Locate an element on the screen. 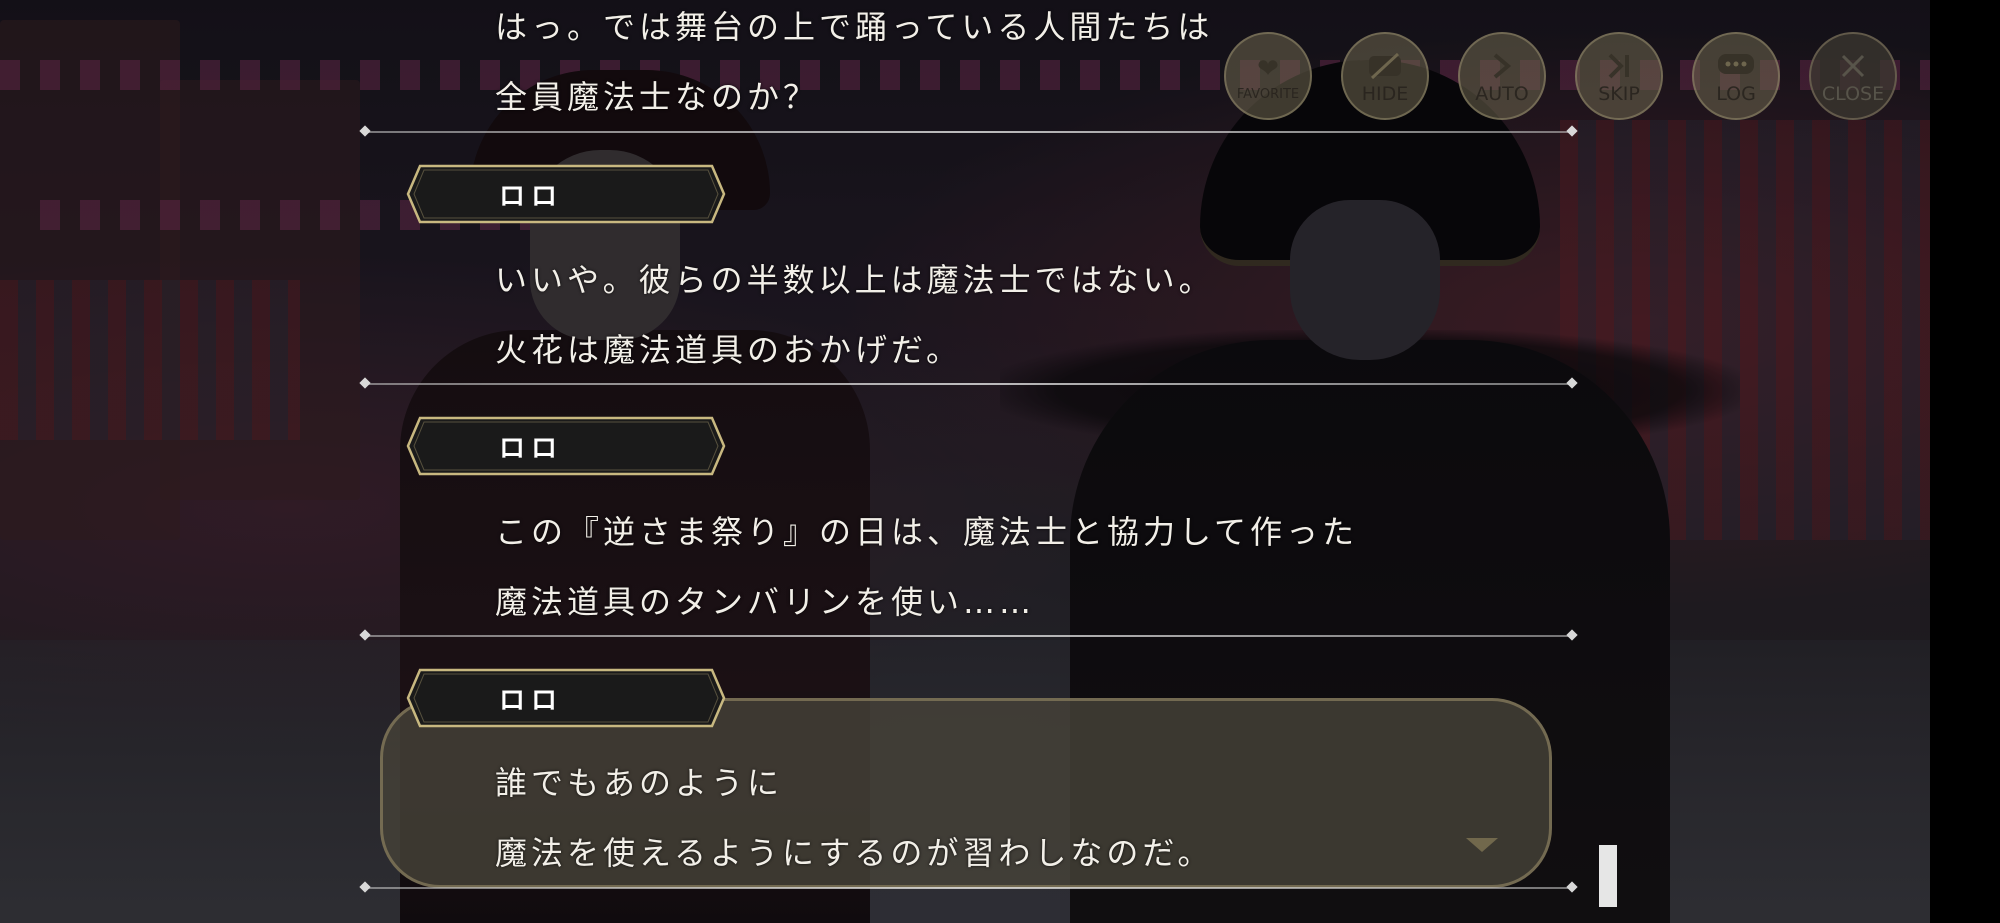 Image resolution: width=2000 pixels, height=923 pixels. skip-label: SKIP is located at coordinates (1619, 93).